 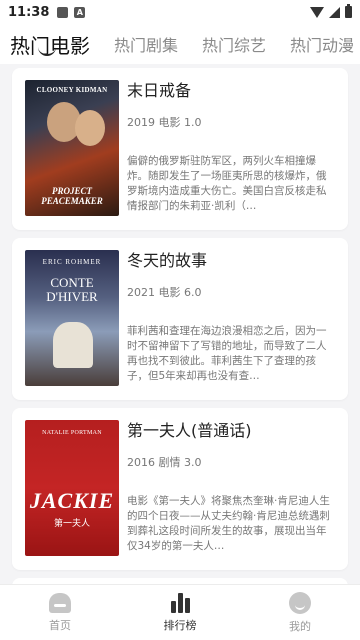 I want to click on image-notification-icon, so click(x=63, y=12).